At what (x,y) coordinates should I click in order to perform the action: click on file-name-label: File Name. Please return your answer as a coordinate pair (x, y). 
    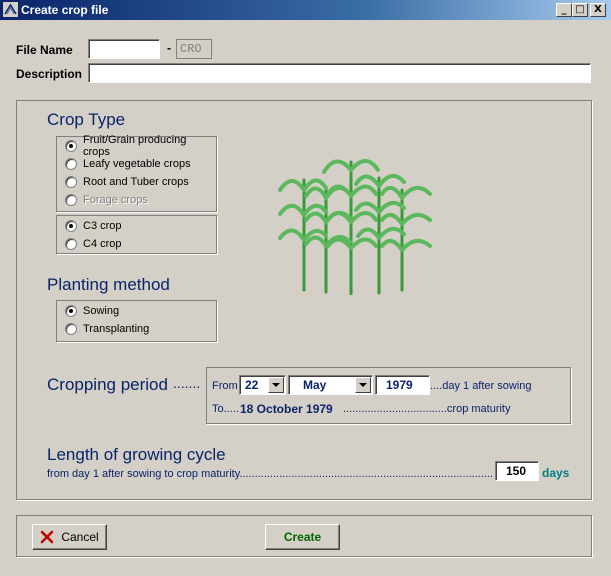
    Looking at the image, I should click on (44, 50).